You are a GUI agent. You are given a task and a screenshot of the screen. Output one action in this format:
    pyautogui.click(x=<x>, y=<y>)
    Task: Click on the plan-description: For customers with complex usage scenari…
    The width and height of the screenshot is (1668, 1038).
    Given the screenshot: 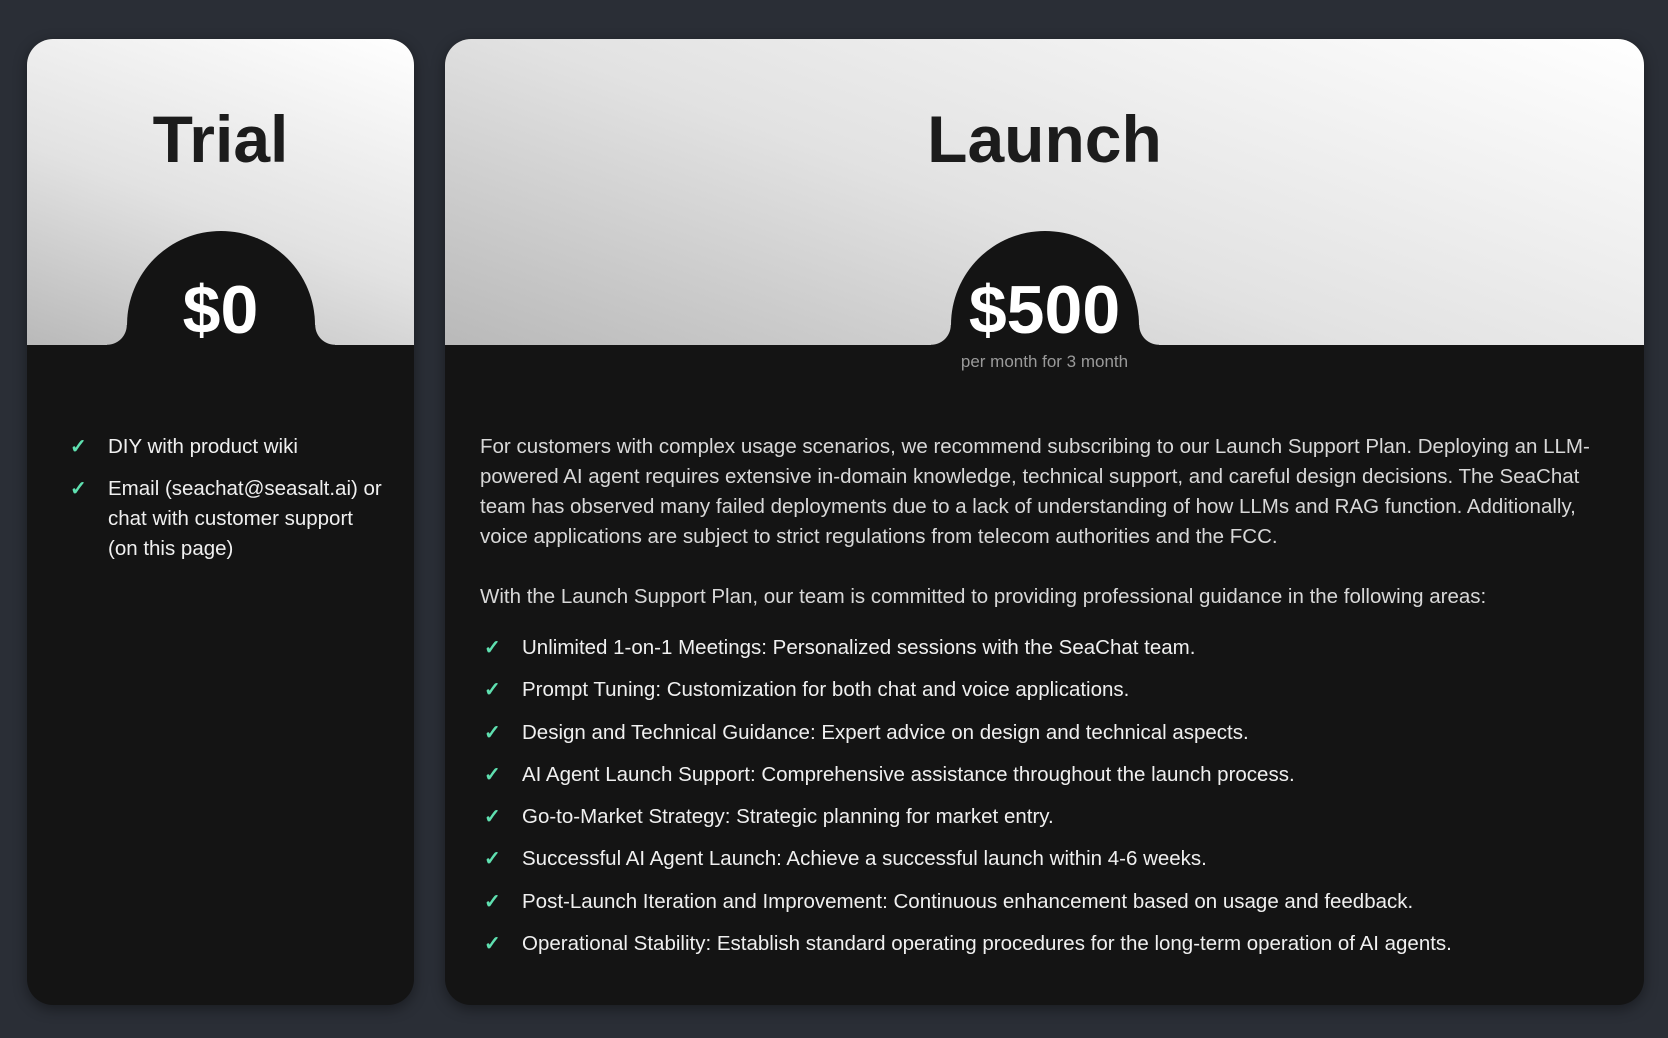 What is the action you would take?
    pyautogui.click(x=1035, y=491)
    